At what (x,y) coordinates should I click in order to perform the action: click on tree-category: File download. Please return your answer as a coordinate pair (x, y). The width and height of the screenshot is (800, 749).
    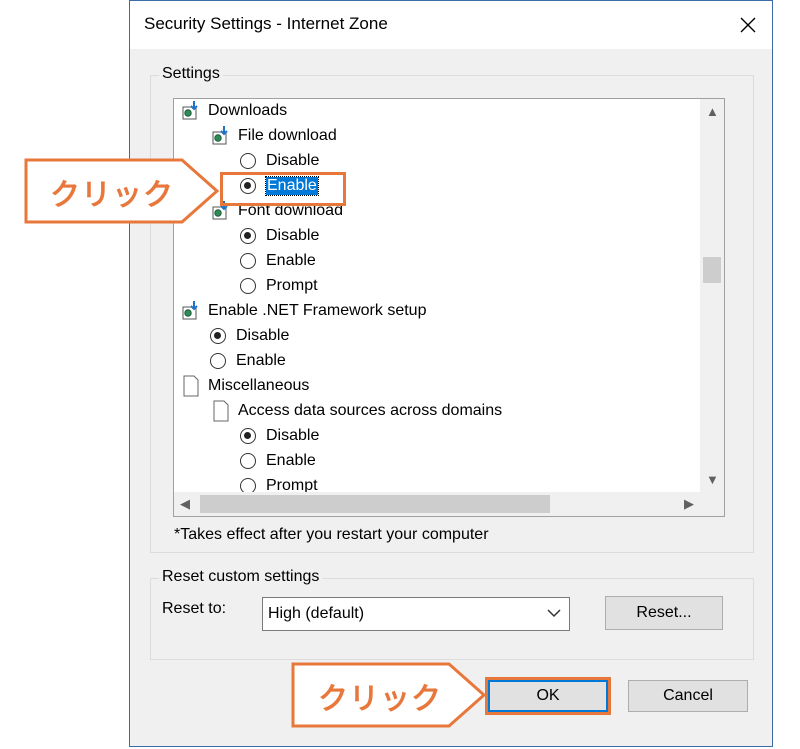
    Looking at the image, I should click on (273, 136).